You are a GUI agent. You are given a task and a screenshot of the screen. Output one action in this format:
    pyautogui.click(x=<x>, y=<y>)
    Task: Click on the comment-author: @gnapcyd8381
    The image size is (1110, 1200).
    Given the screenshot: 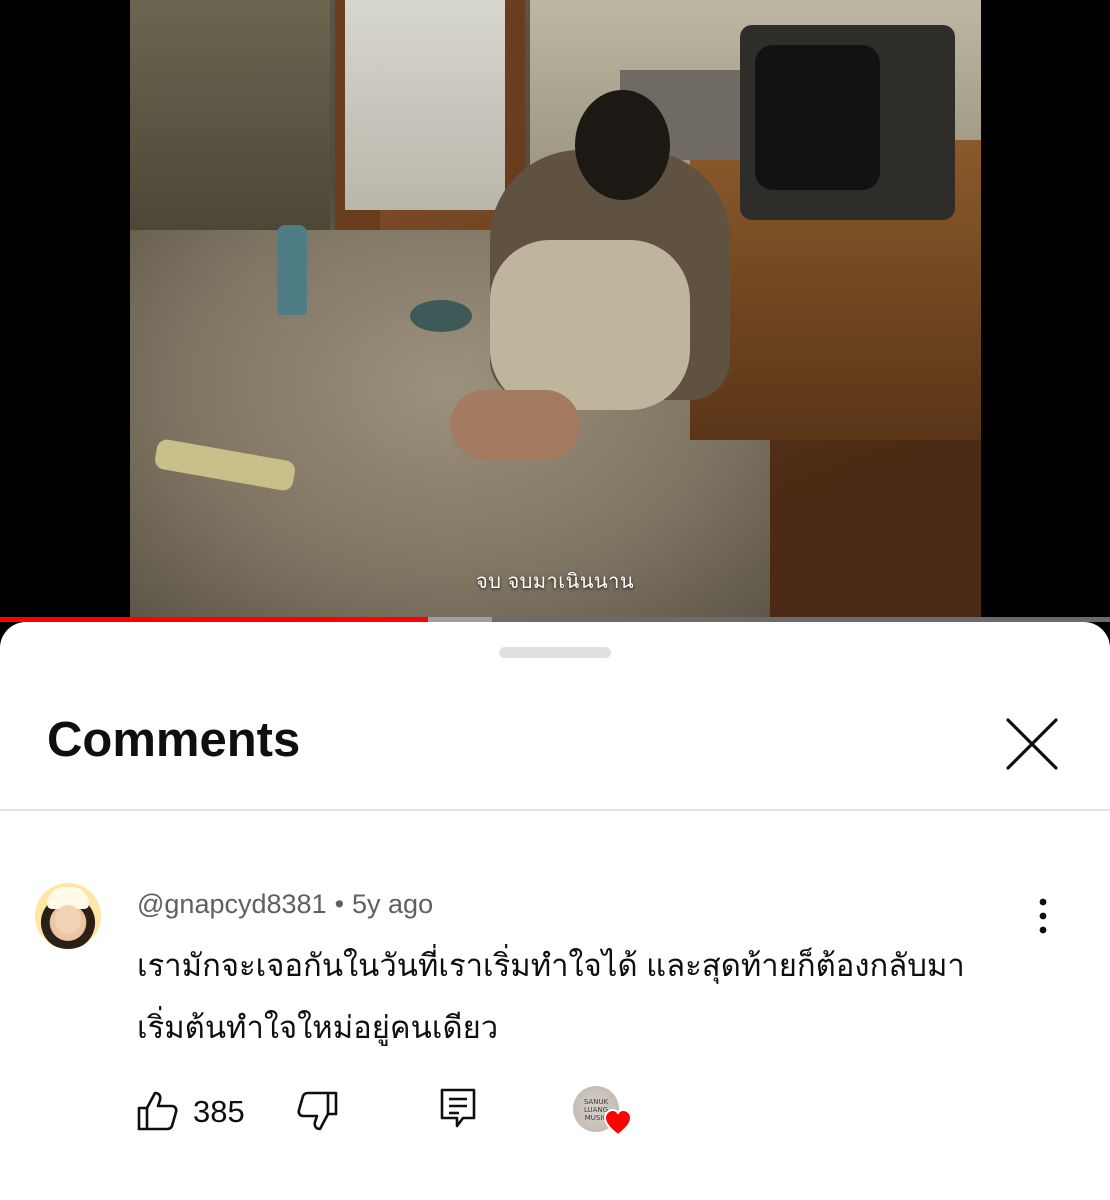 What is the action you would take?
    pyautogui.click(x=232, y=904)
    